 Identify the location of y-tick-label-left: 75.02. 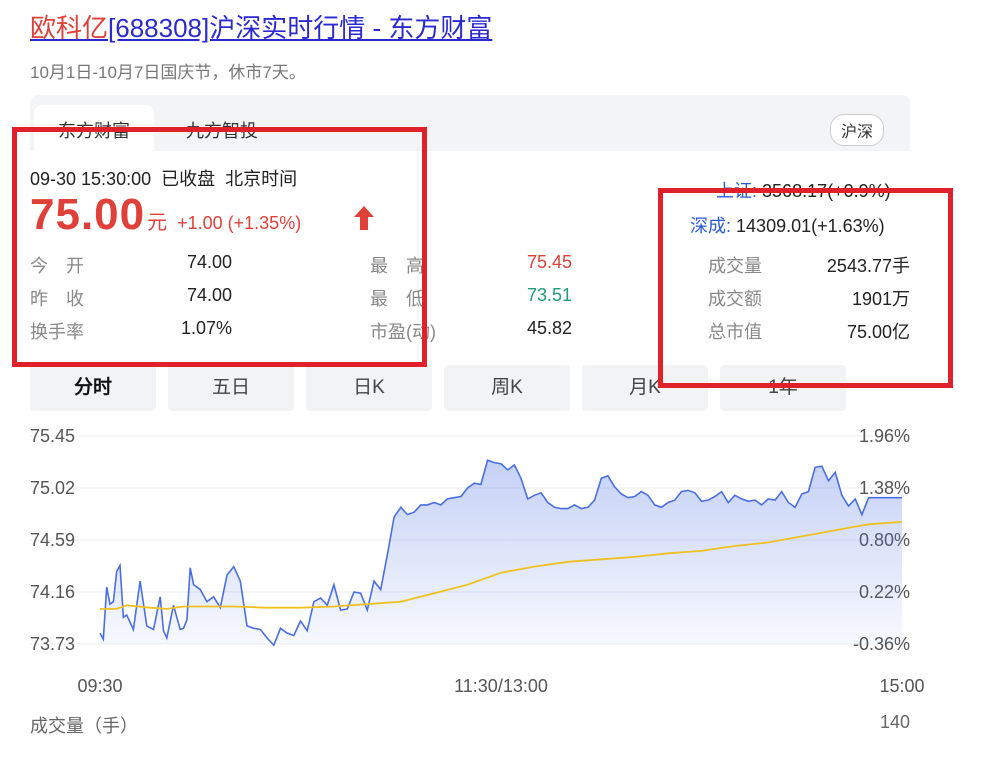
(52, 488).